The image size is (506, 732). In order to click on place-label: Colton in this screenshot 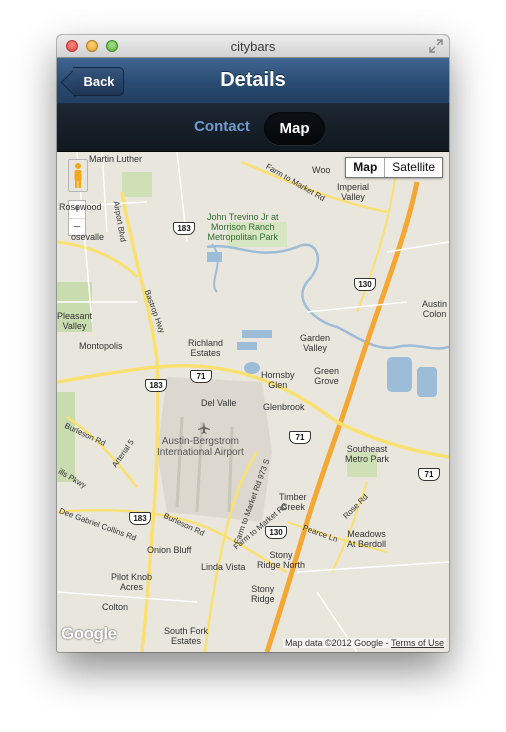, I will do `click(115, 607)`.